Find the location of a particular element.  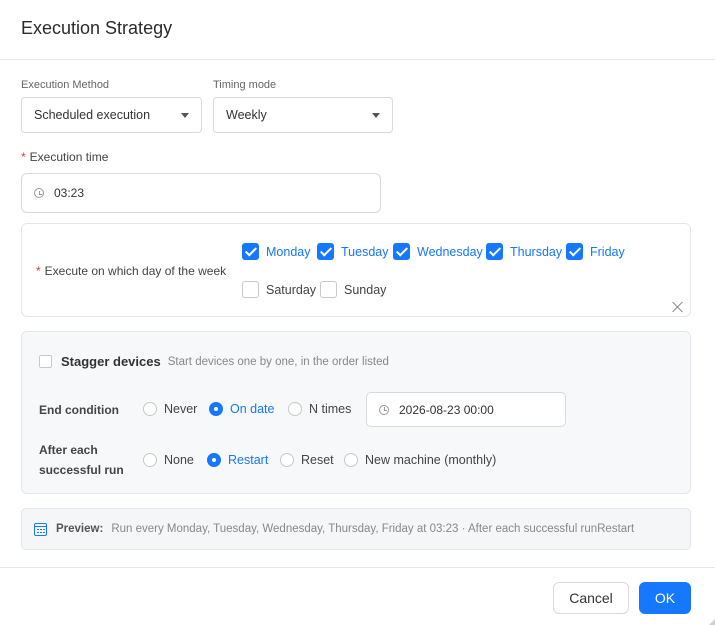

after-run-label: After each successful run is located at coordinates (81, 460).